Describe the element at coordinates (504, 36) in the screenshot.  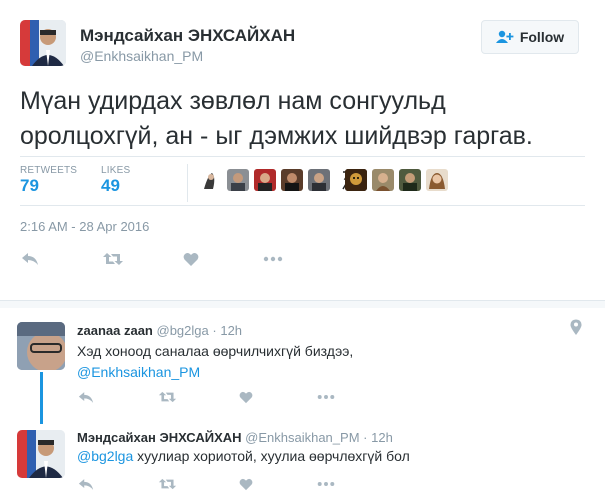
I see `add-user-icon` at that location.